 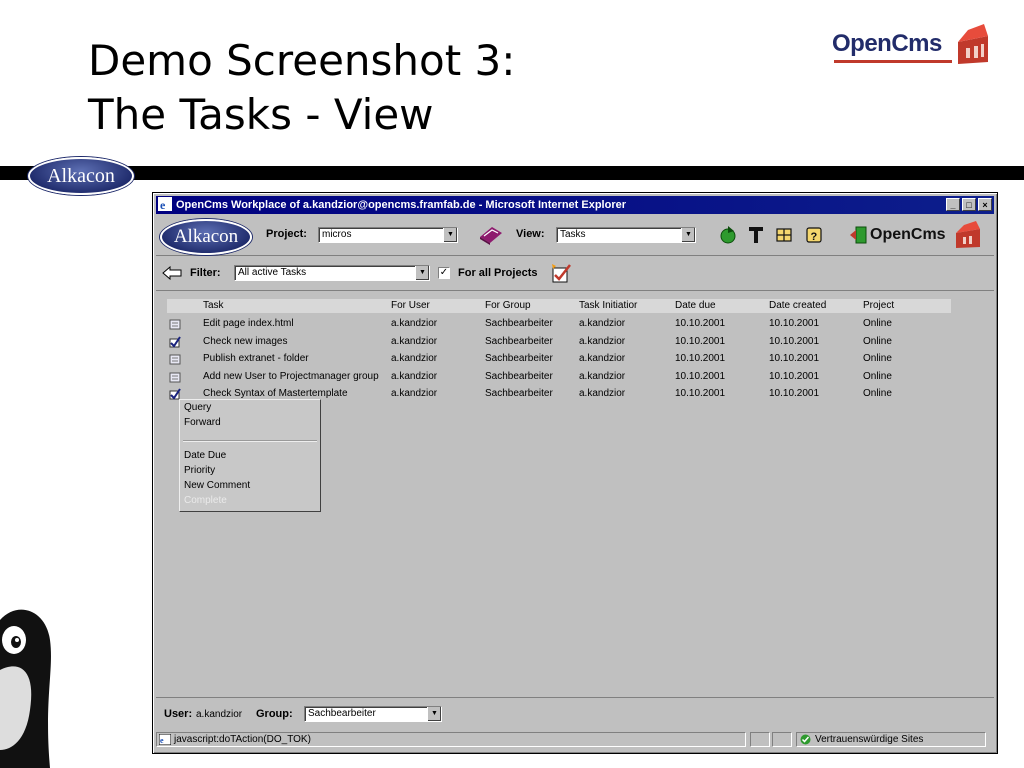 I want to click on group-select: Sachbearbeiter ▼, so click(x=373, y=714).